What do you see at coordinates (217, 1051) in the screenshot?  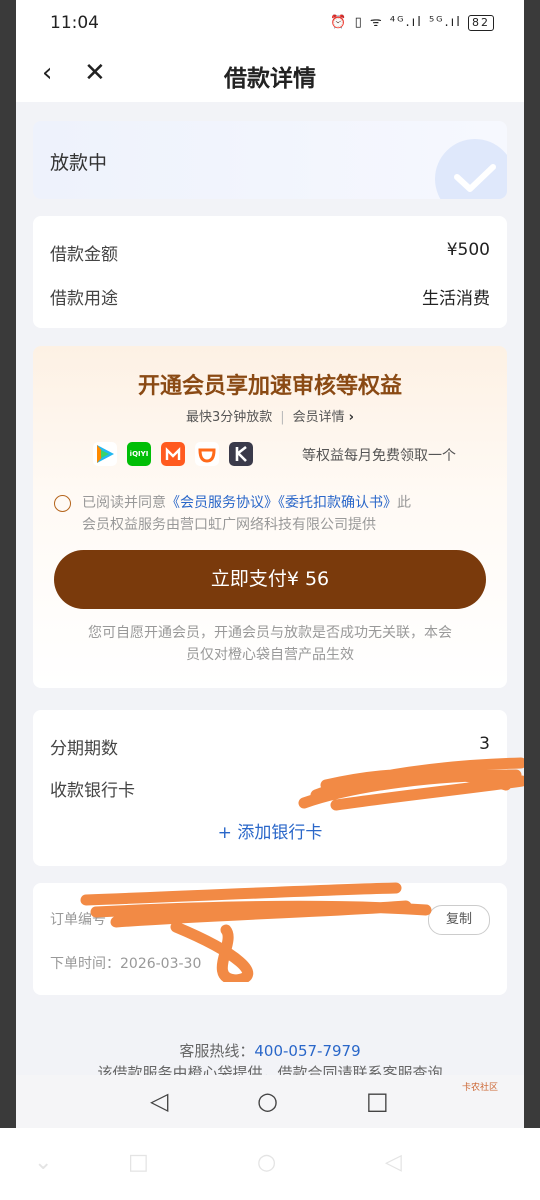 I see `hotline-label: 客服热线：` at bounding box center [217, 1051].